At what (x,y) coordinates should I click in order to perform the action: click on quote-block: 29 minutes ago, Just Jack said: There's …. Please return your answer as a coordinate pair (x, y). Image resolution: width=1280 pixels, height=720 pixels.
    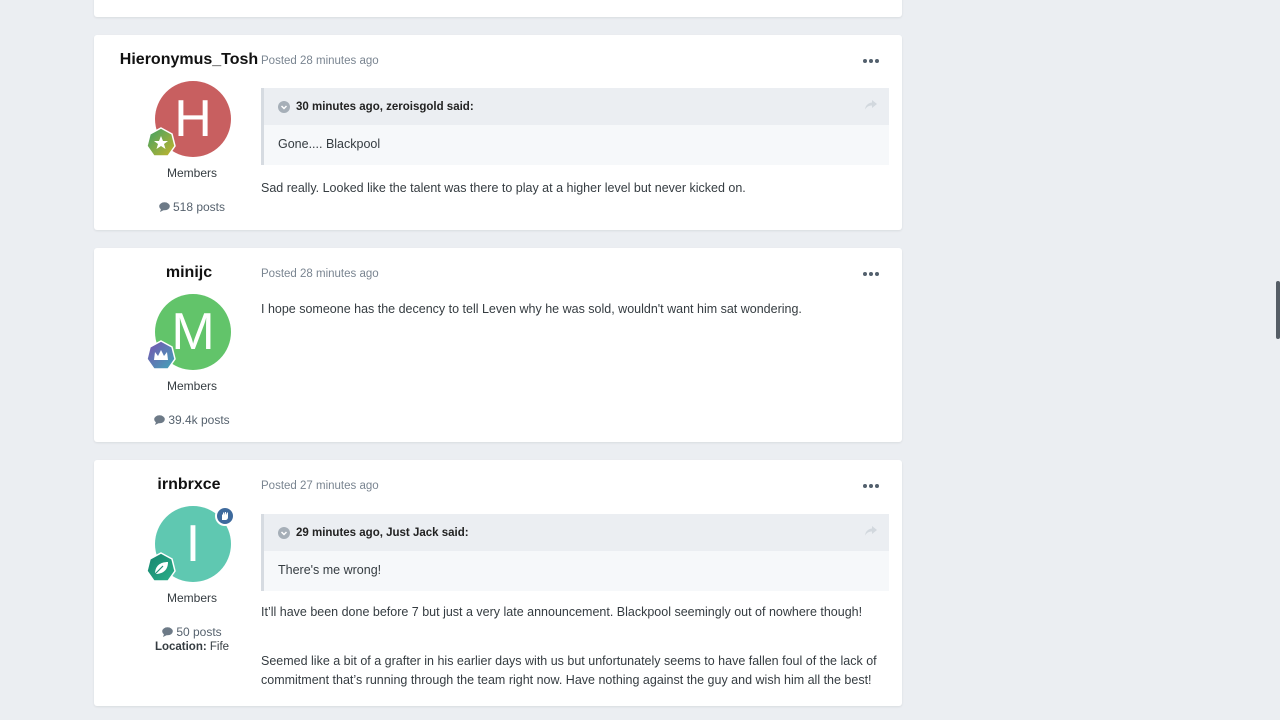
    Looking at the image, I should click on (575, 552).